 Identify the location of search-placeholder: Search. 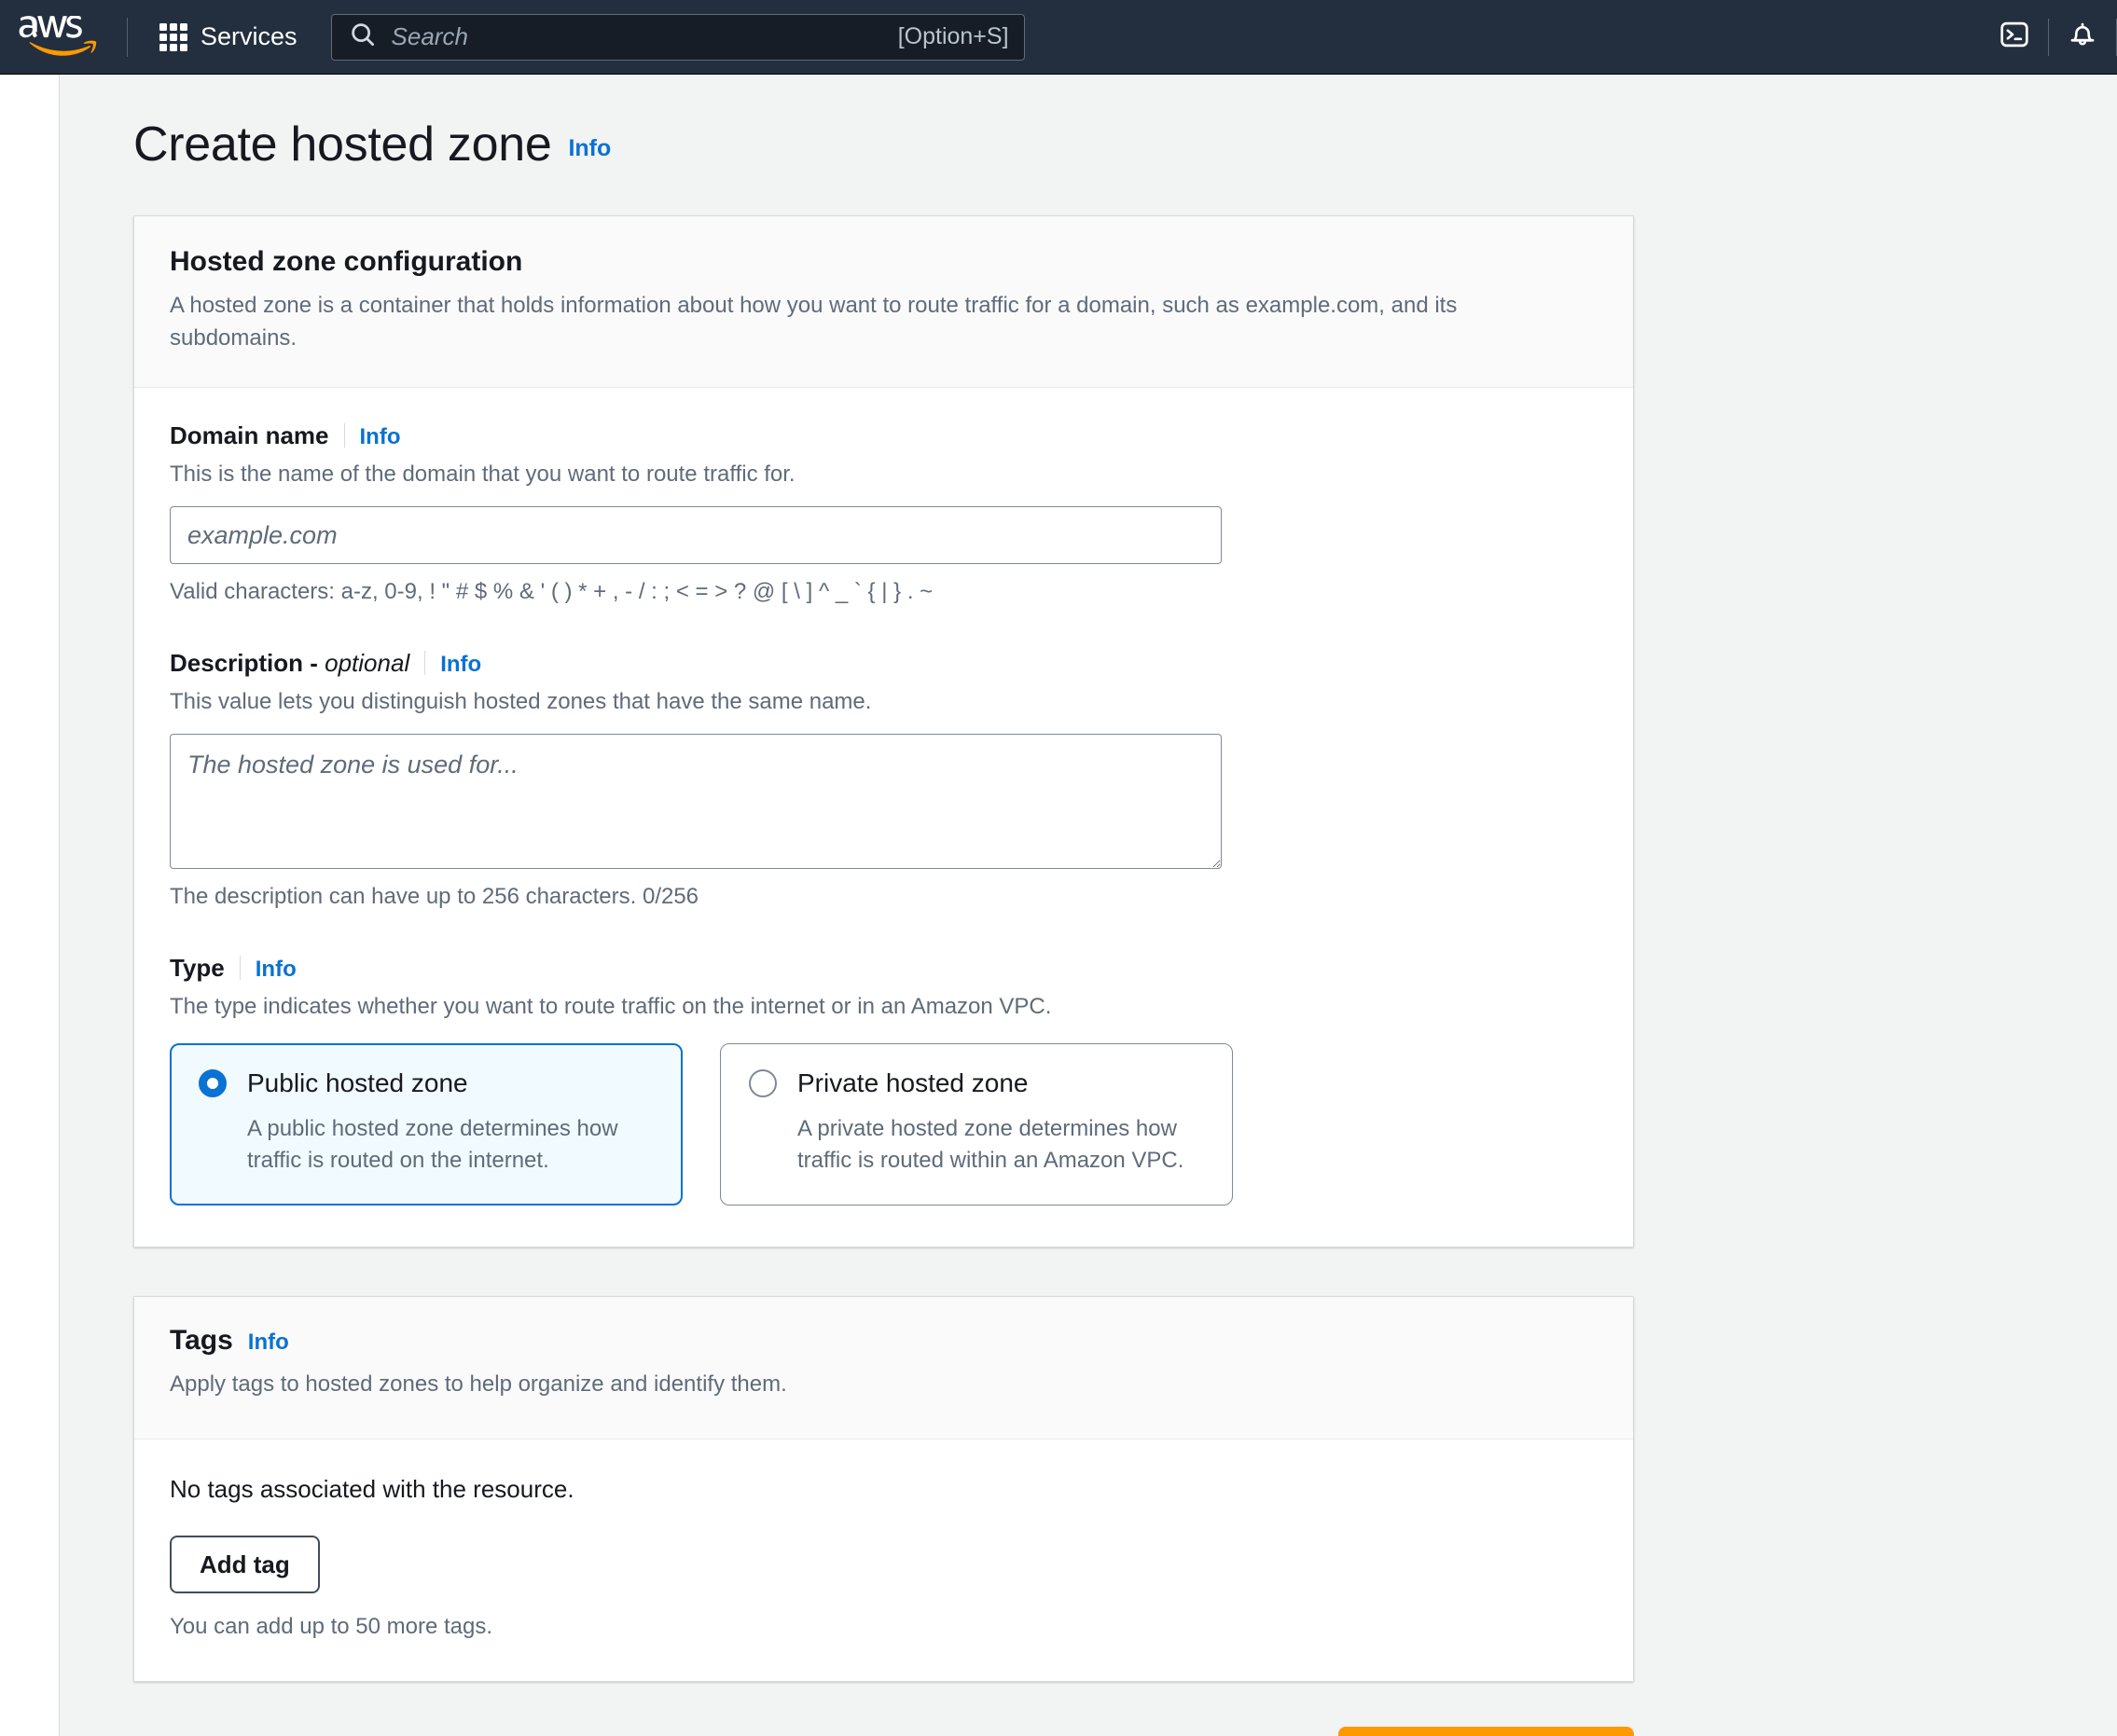
(430, 36).